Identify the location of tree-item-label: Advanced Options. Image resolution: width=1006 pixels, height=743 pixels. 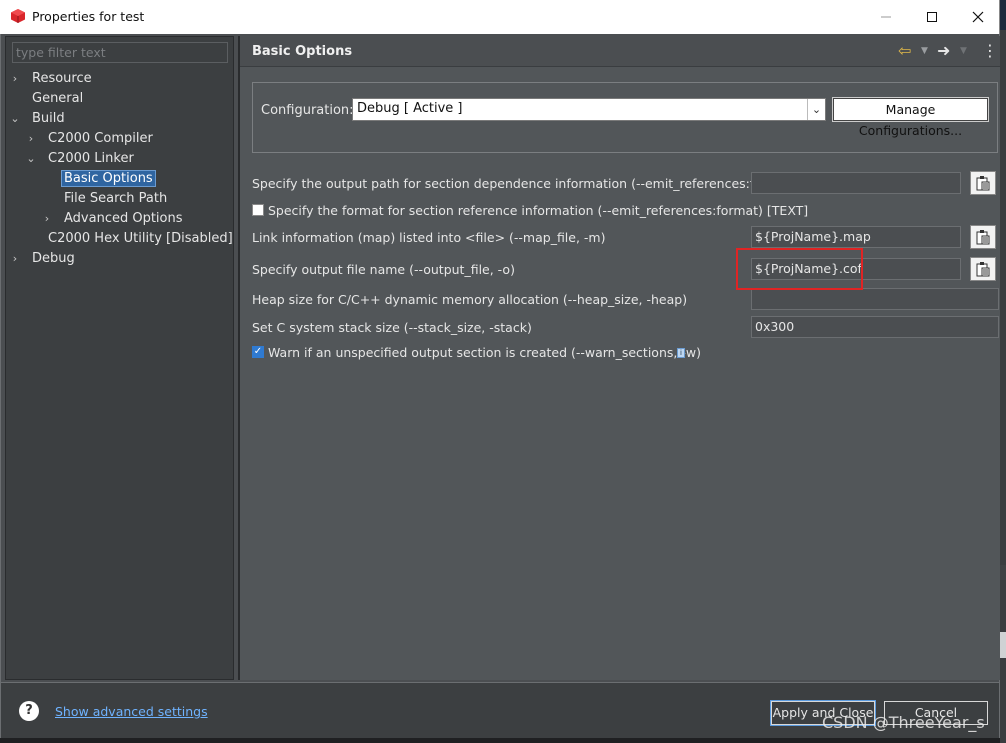
(123, 218).